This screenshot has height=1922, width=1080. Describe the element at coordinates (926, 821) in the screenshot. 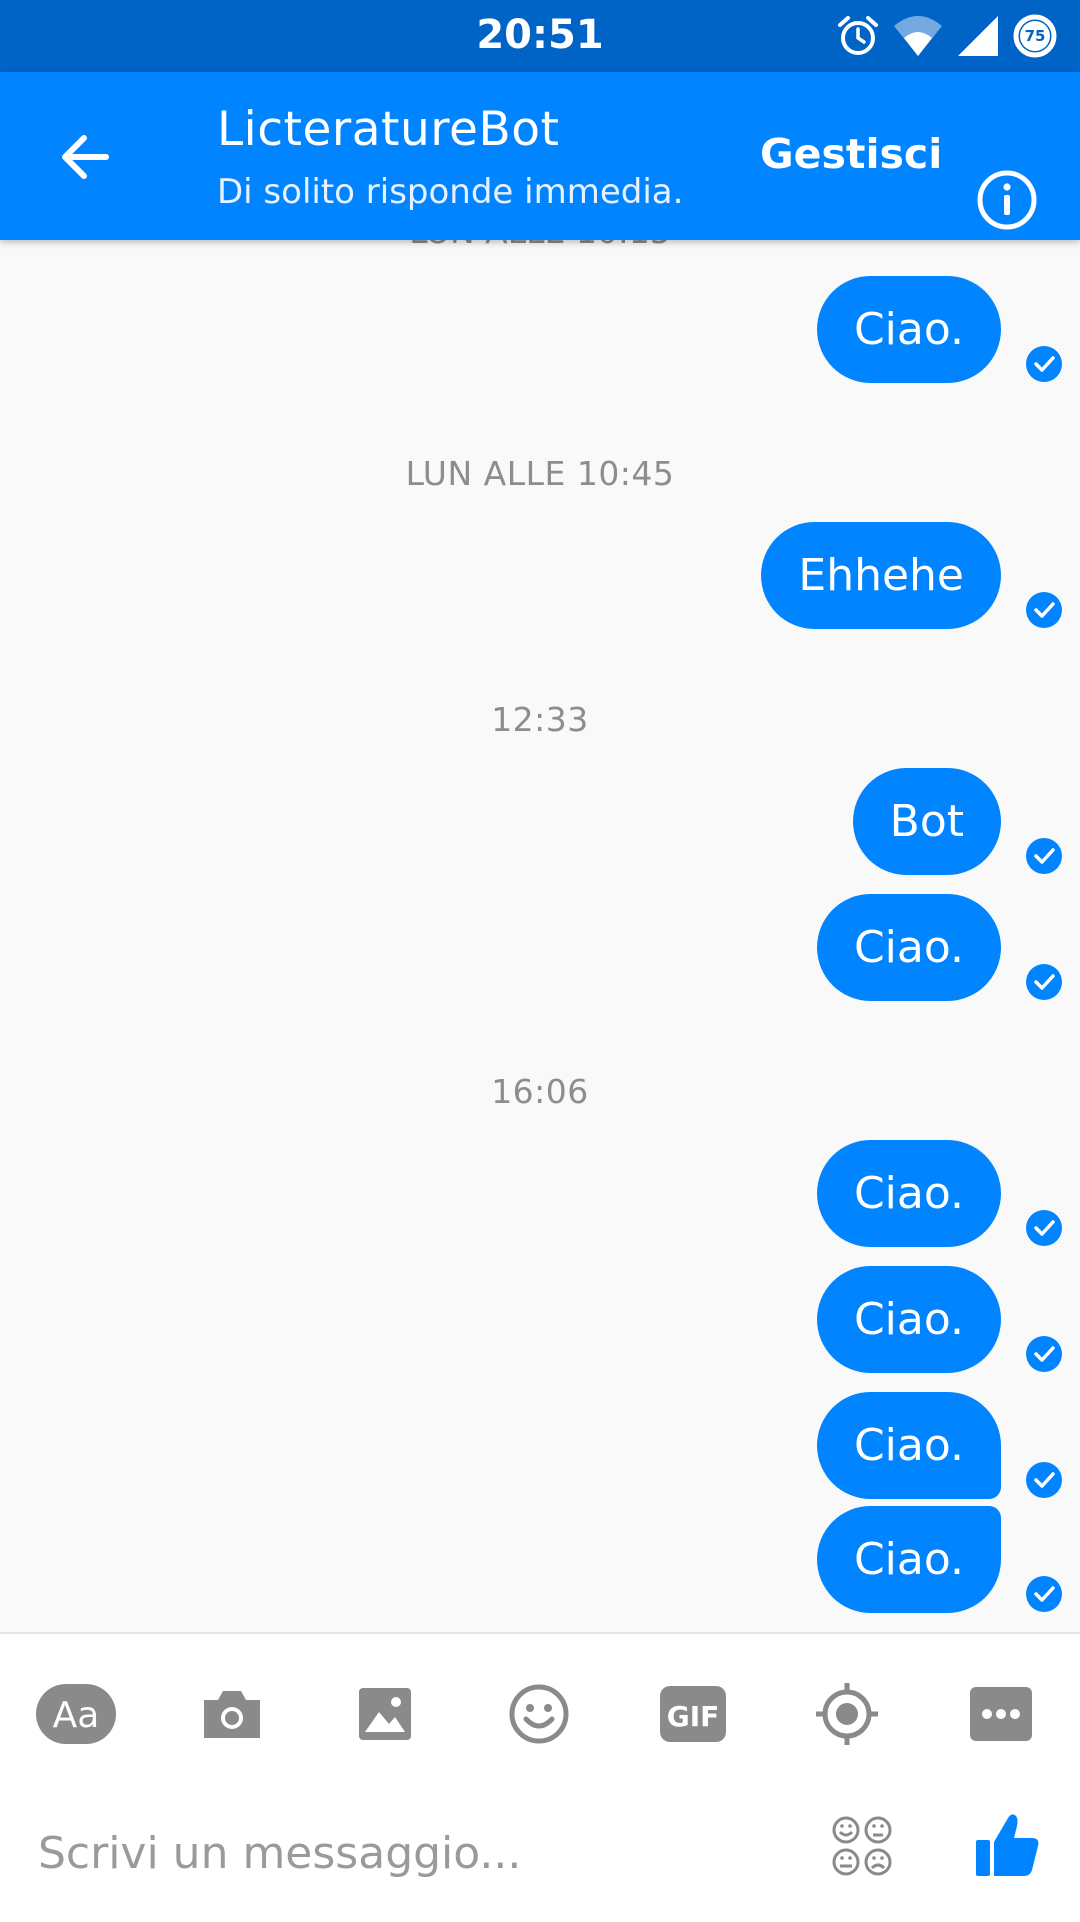

I see `message-bubble: Bot` at that location.